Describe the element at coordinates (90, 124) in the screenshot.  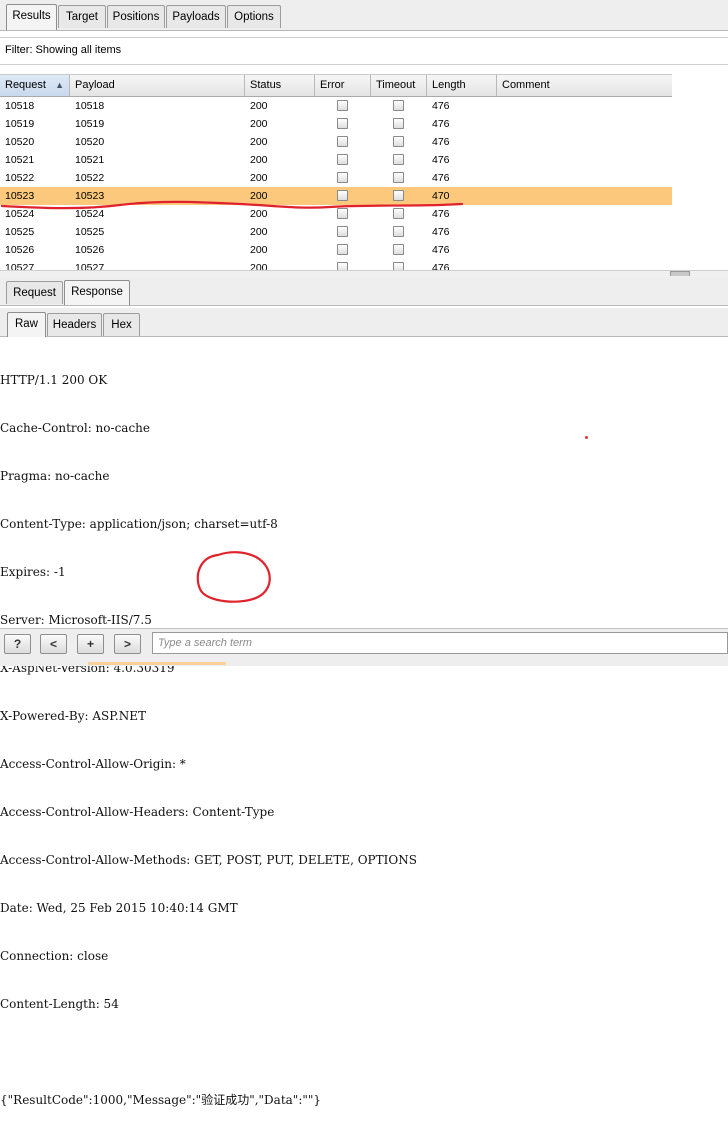
I see `cell-payload: 10519` at that location.